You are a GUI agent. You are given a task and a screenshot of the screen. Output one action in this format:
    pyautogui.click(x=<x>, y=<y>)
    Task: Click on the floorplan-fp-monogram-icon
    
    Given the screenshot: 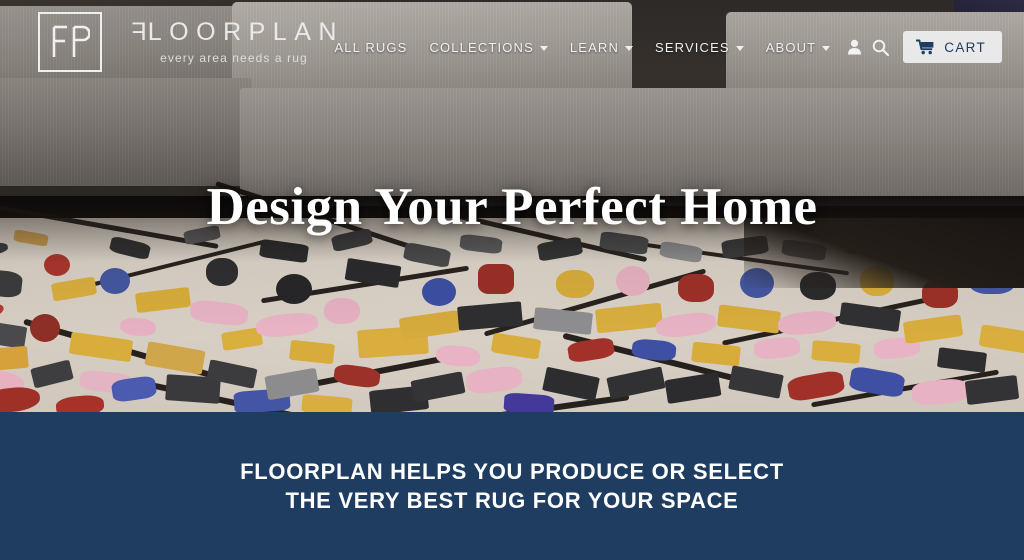 What is the action you would take?
    pyautogui.click(x=70, y=42)
    